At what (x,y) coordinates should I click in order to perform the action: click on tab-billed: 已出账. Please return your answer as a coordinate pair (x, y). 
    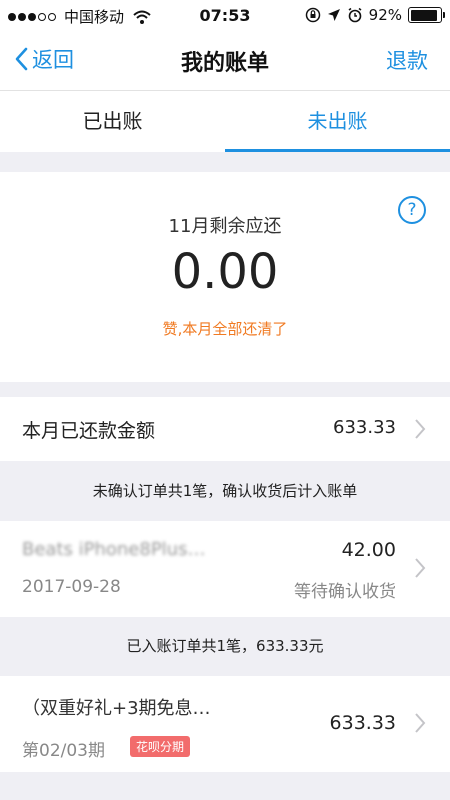
    Looking at the image, I should click on (112, 121).